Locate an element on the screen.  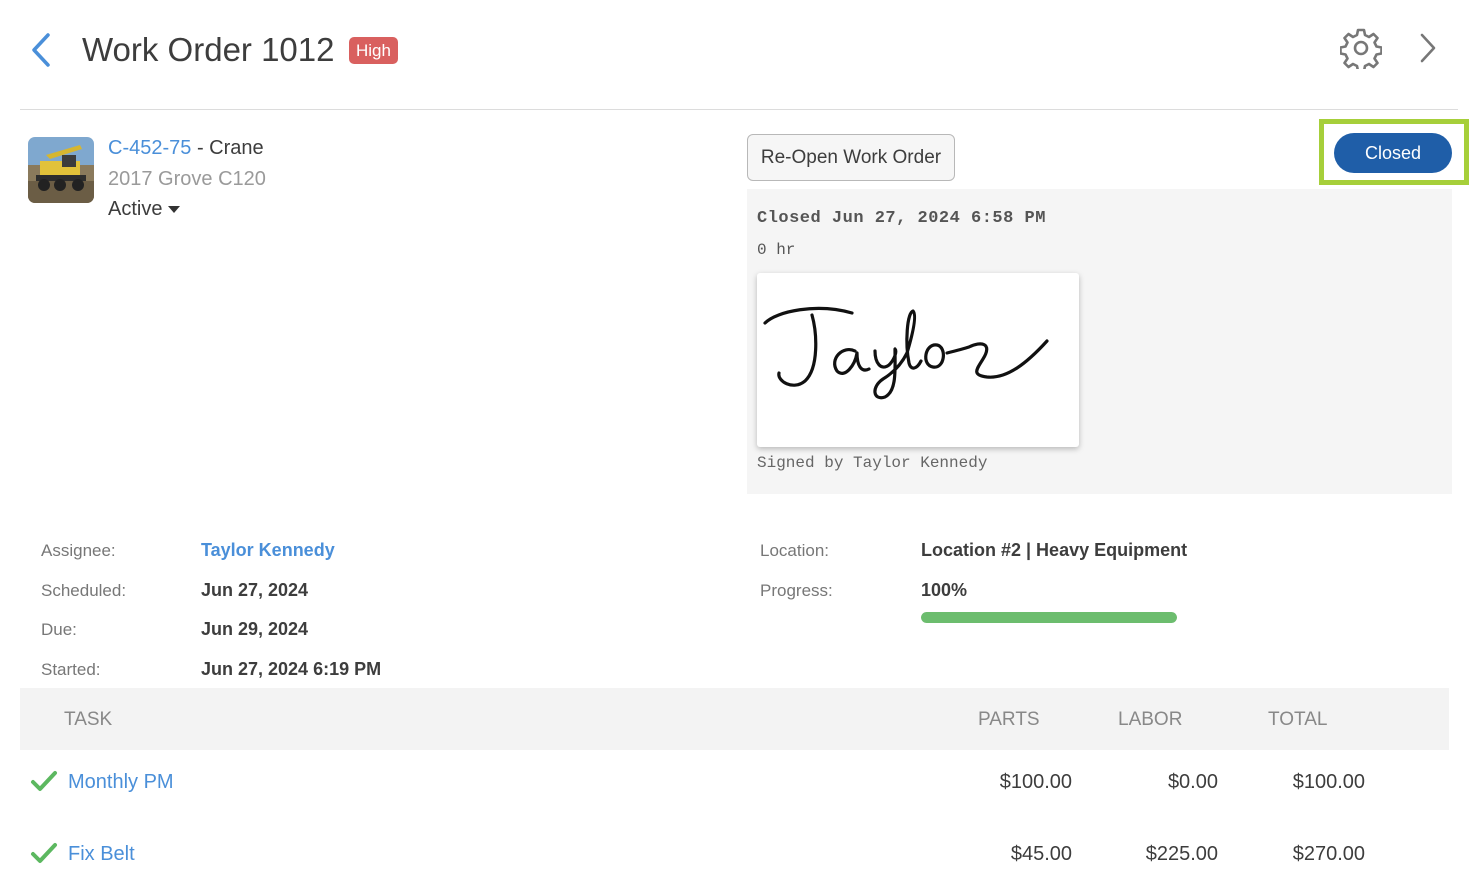
task-labor-cost: $225.00 is located at coordinates (1181, 854).